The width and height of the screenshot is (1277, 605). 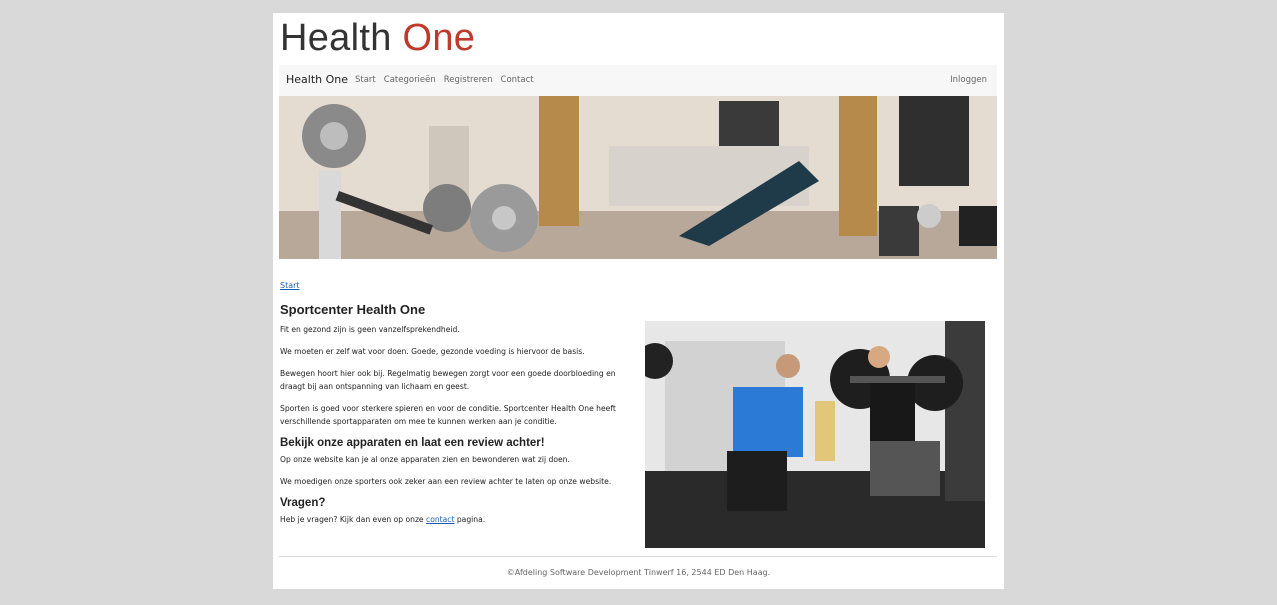 What do you see at coordinates (353, 309) in the screenshot?
I see `page-title: Sportcenter Health One` at bounding box center [353, 309].